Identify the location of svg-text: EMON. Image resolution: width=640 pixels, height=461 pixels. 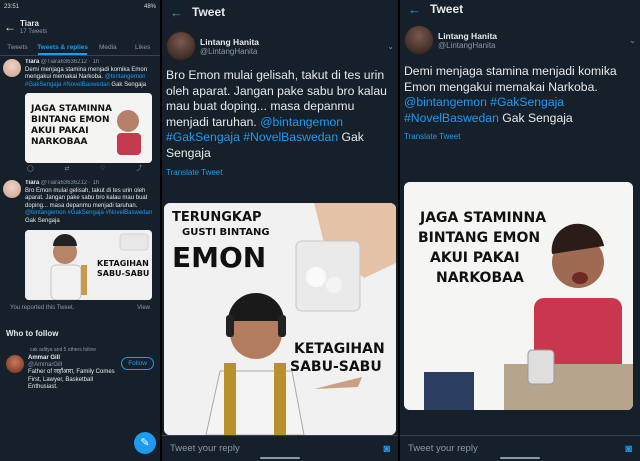
(219, 257).